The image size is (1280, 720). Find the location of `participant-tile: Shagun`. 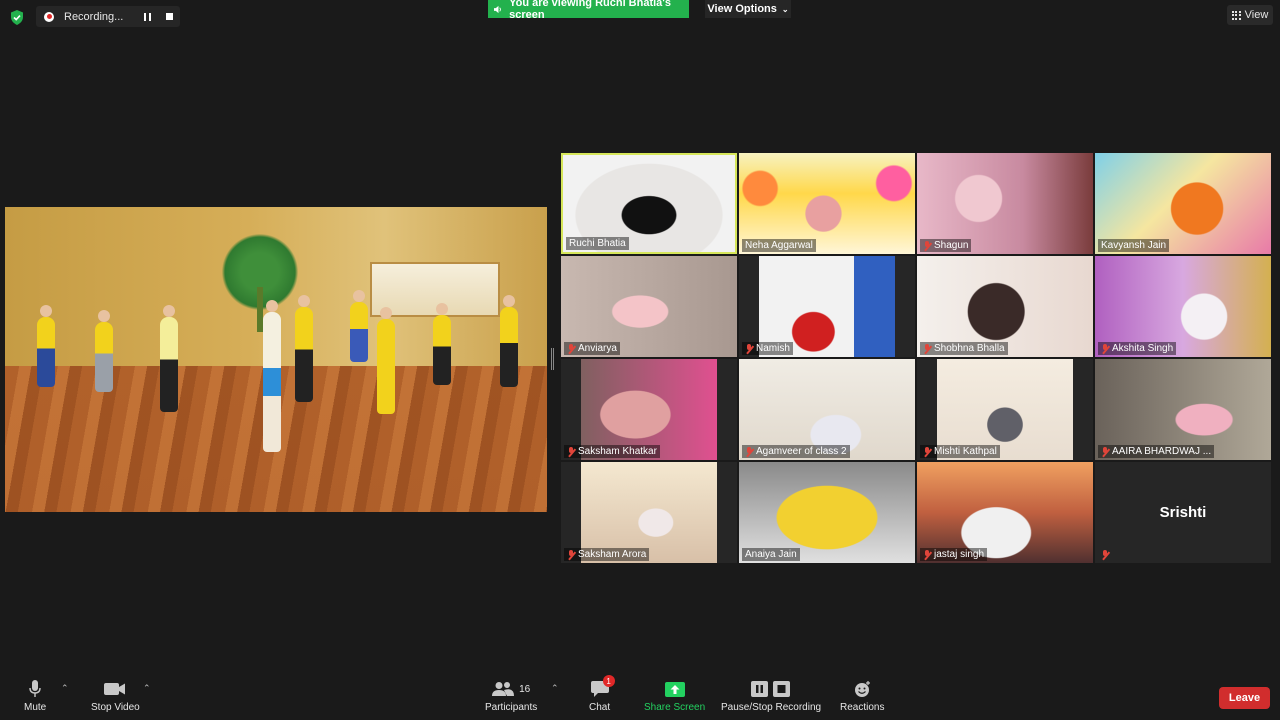

participant-tile: Shagun is located at coordinates (1005, 203).